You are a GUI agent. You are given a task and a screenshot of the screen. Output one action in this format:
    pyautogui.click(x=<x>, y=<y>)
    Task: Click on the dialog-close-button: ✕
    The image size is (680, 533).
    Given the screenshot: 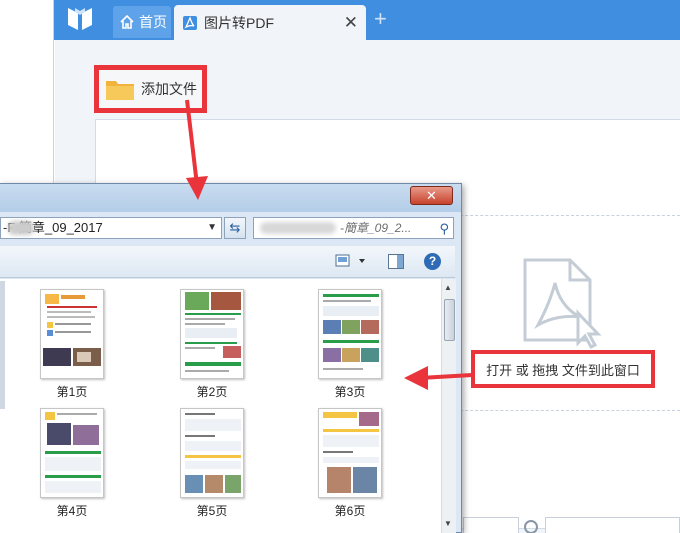 What is the action you would take?
    pyautogui.click(x=431, y=195)
    